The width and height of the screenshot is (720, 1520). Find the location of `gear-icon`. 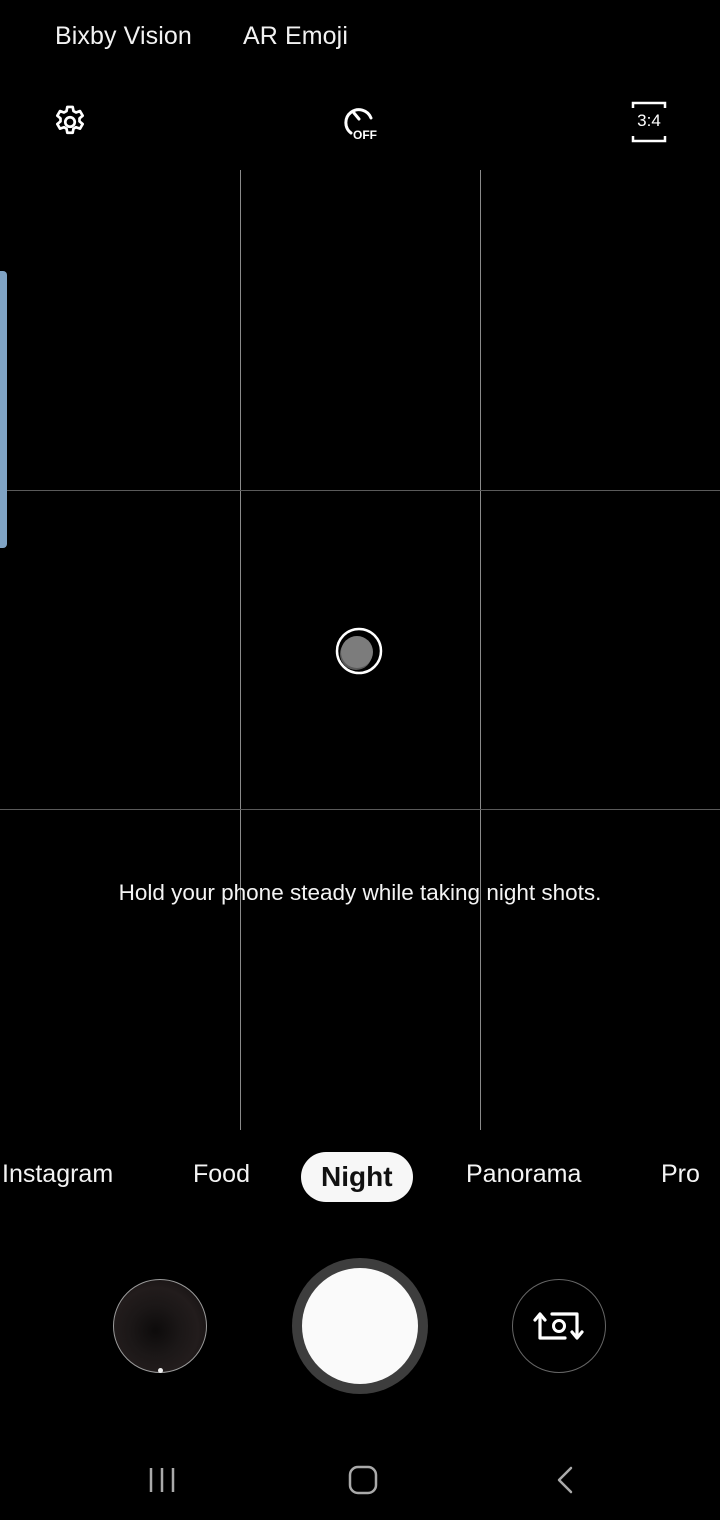

gear-icon is located at coordinates (70, 120).